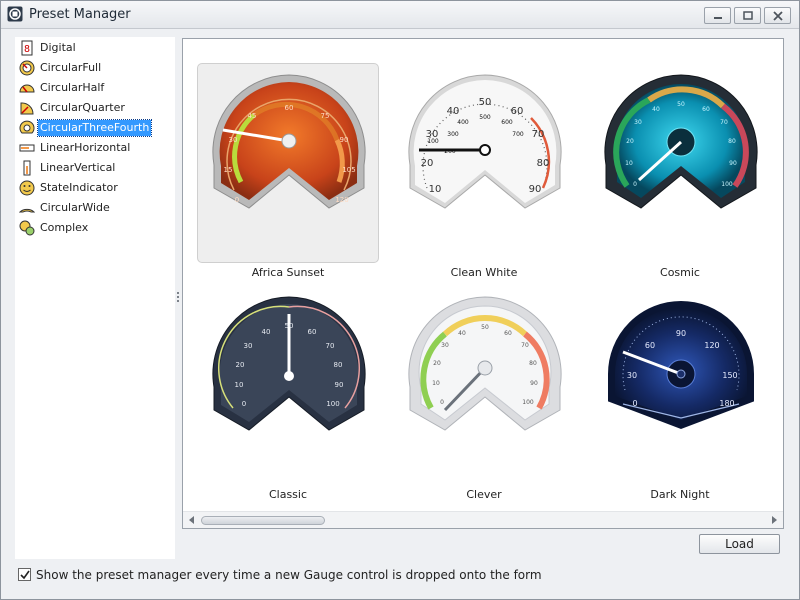  I want to click on clever-gauge-preview: 0 10 20 30 40 50 60 70 80 90 100, so click(485, 363).